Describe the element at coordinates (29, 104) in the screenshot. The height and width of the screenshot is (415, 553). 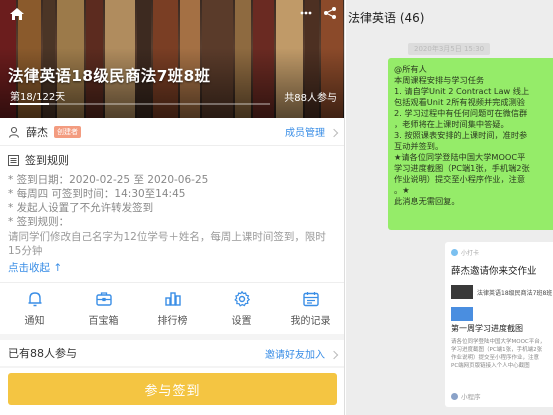
I see `course-progress-fill` at that location.